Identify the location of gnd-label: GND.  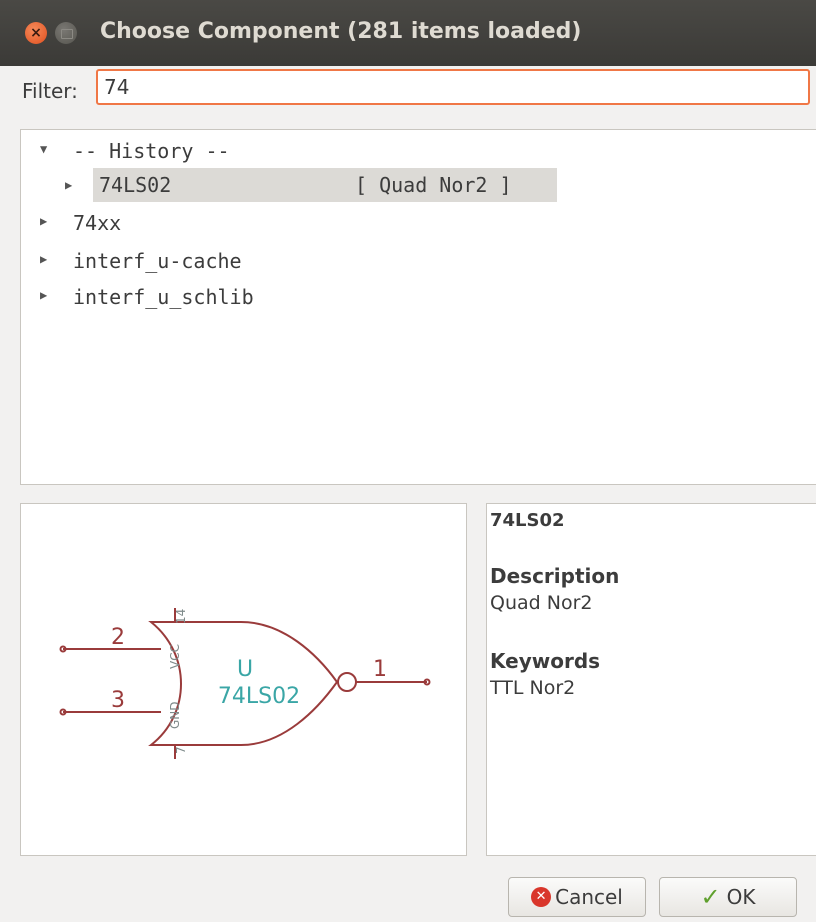
(175, 715).